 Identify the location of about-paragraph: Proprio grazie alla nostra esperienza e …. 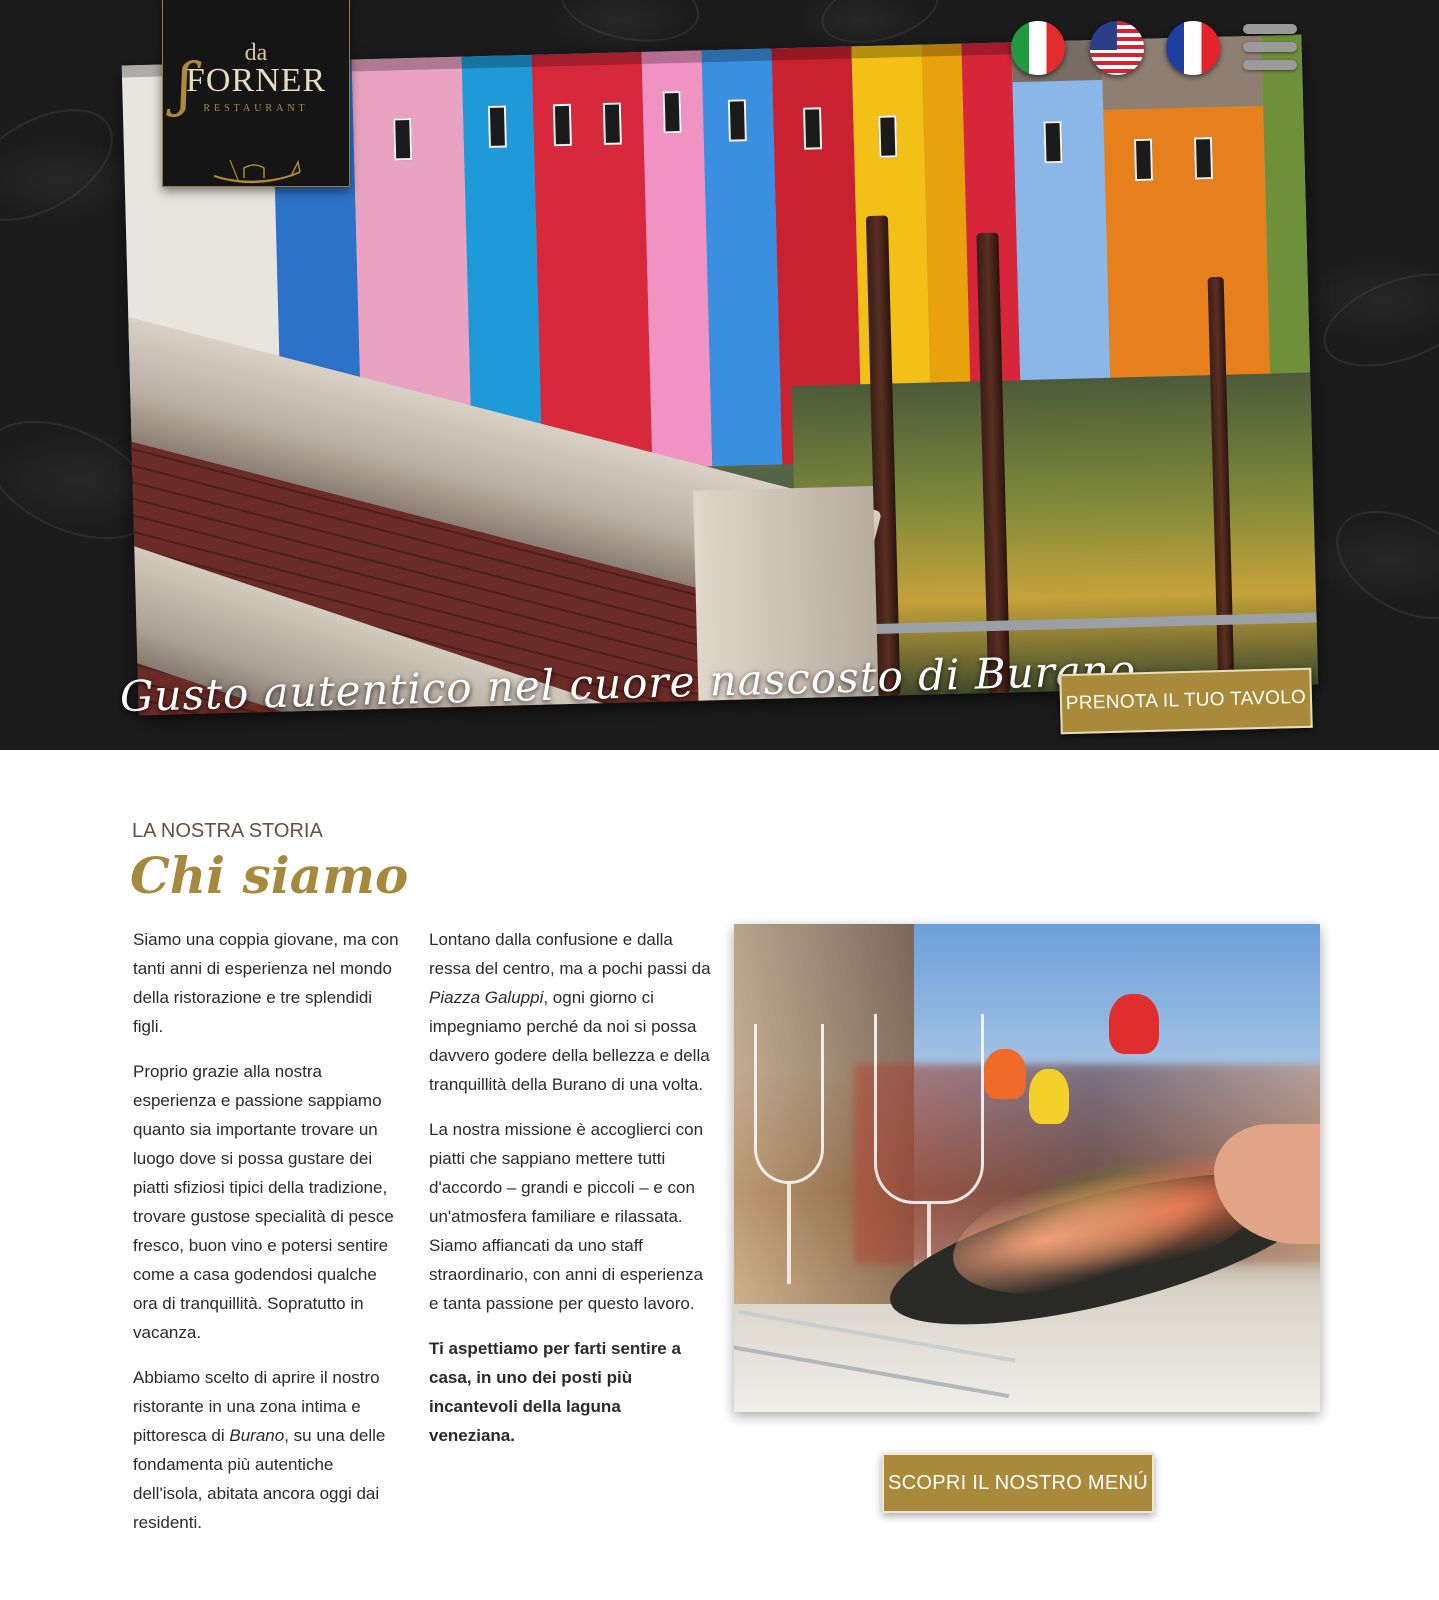
(263, 1202).